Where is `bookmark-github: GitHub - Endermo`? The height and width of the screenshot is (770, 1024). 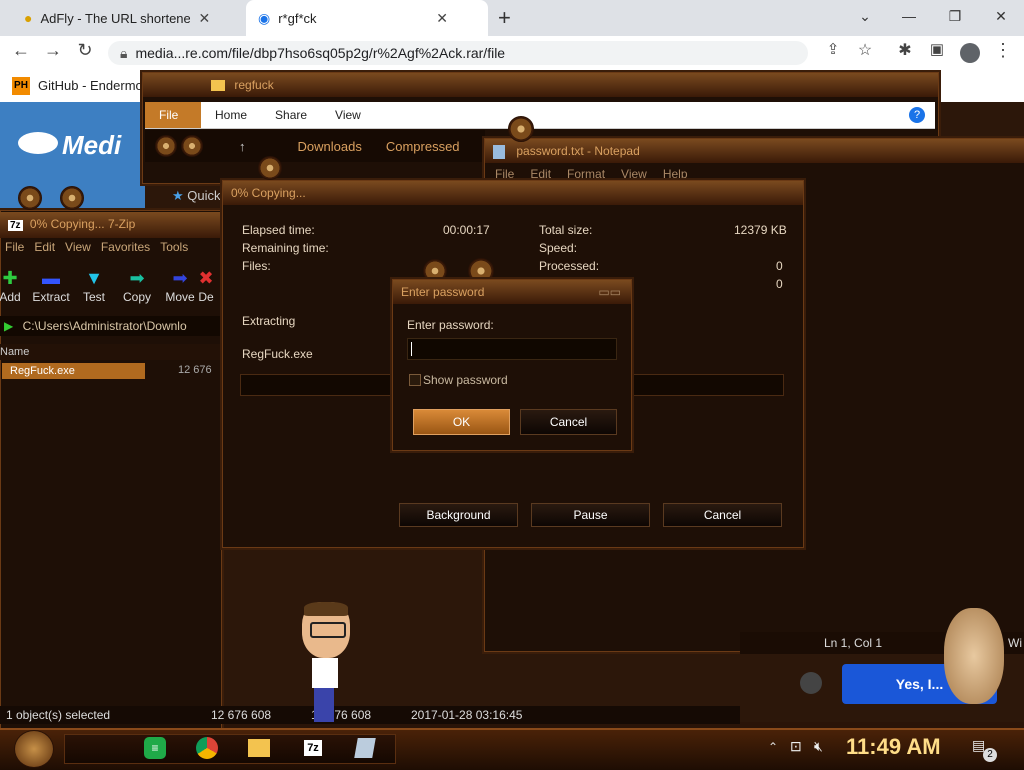
bookmark-github: GitHub - Endermo is located at coordinates (90, 85).